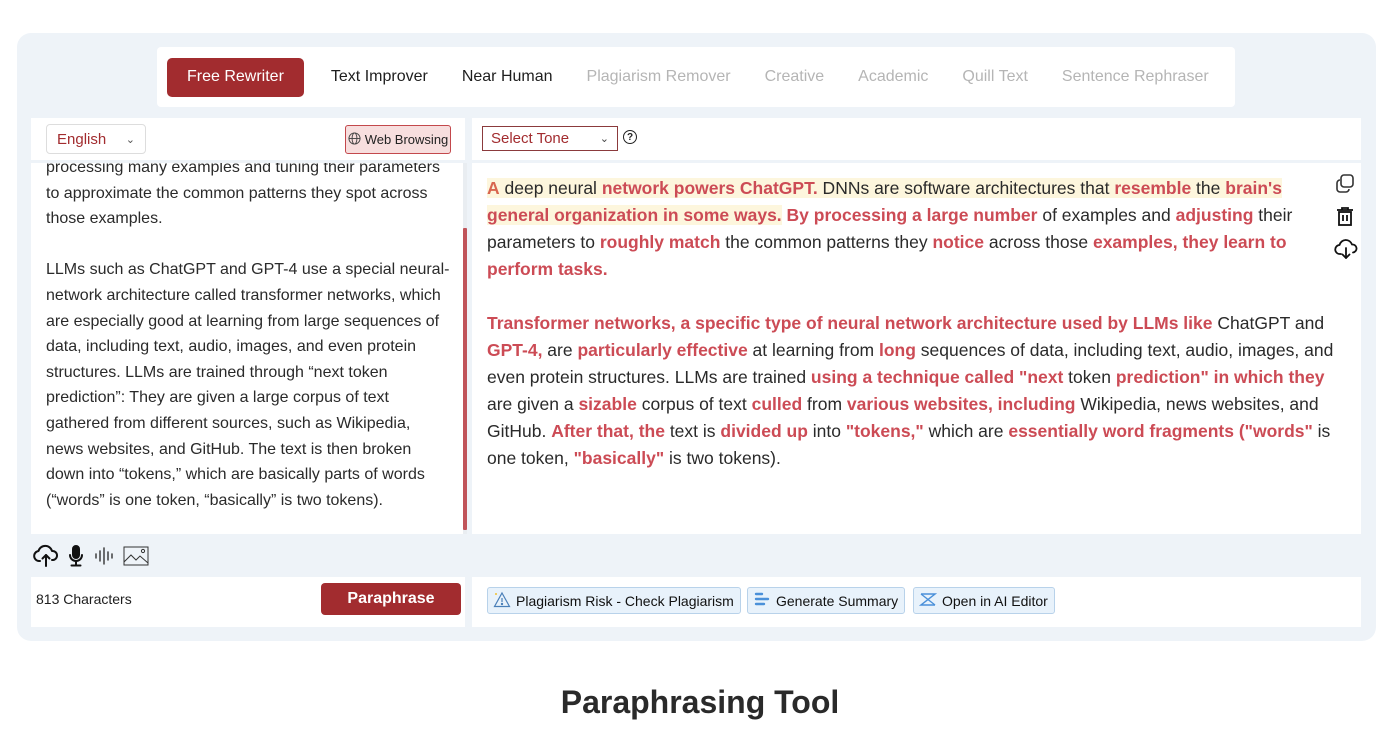 Image resolution: width=1400 pixels, height=735 pixels. What do you see at coordinates (700, 702) in the screenshot?
I see `page-heading: Paraphrasing Tool` at bounding box center [700, 702].